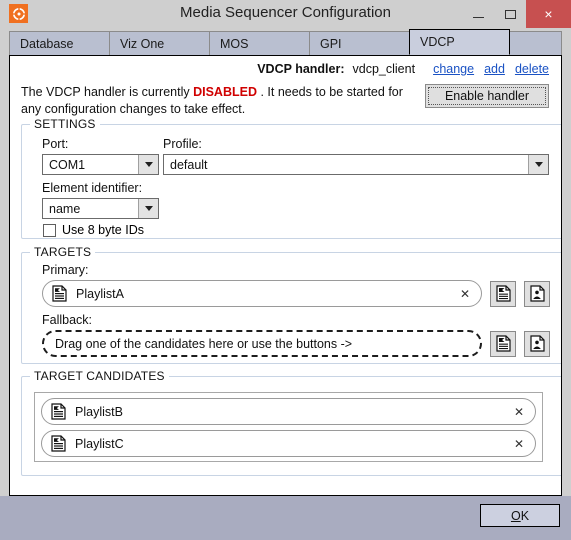  Describe the element at coordinates (515, 515) in the screenshot. I see `ok-mnemonic: O` at that location.